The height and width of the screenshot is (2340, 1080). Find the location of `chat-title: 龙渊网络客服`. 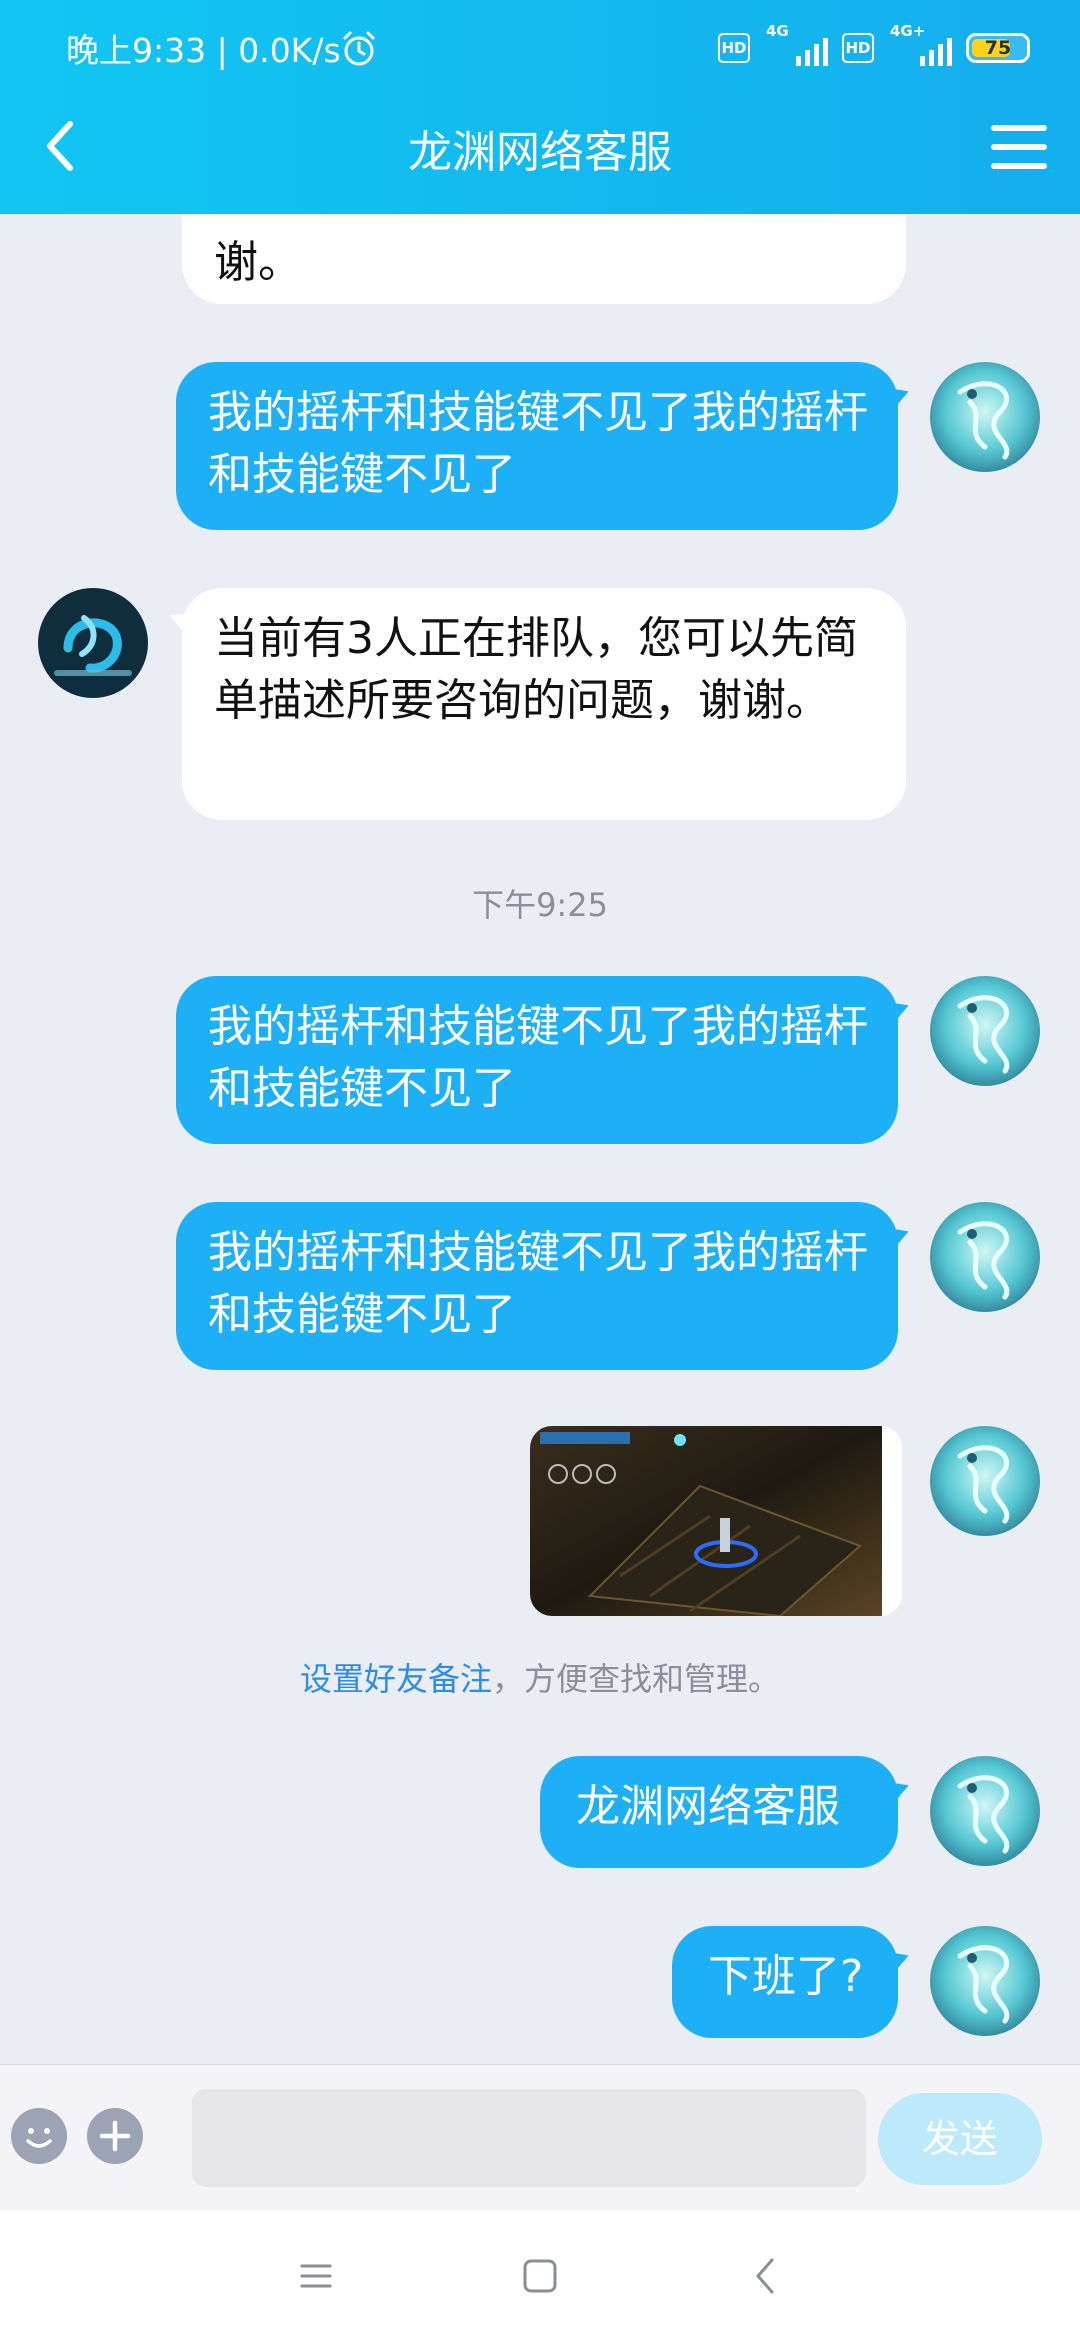

chat-title: 龙渊网络客服 is located at coordinates (540, 152).